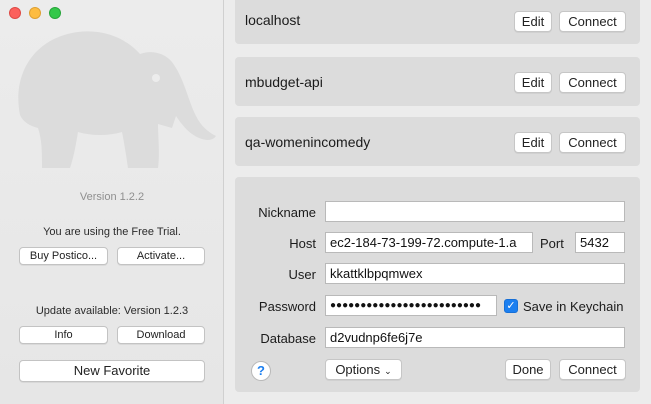 Image resolution: width=651 pixels, height=404 pixels. I want to click on done-button: Done, so click(528, 369).